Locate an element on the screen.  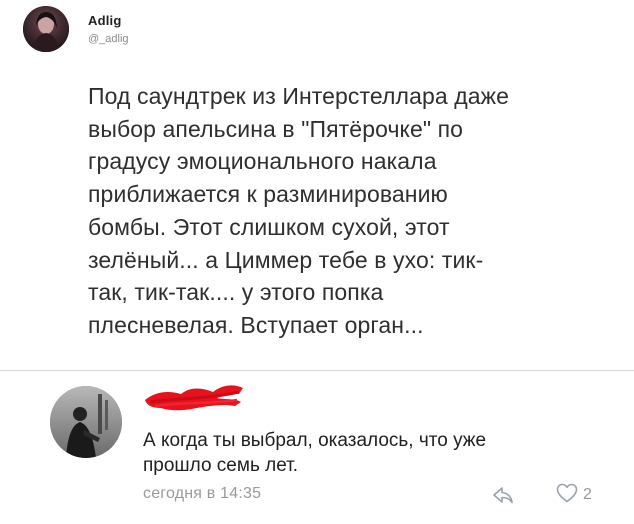
divider is located at coordinates (317, 370).